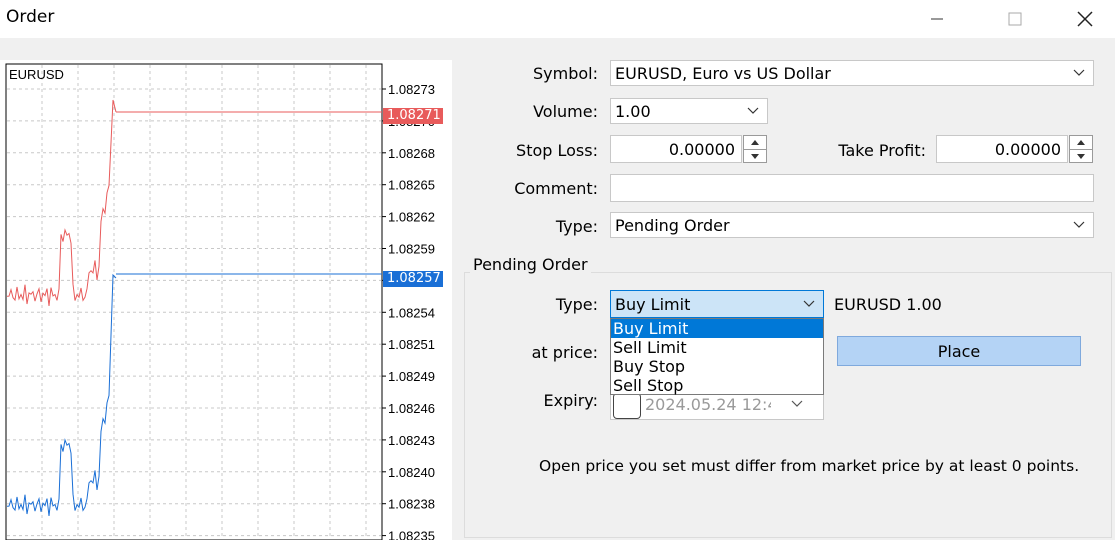 The width and height of the screenshot is (1115, 540). What do you see at coordinates (411, 185) in the screenshot?
I see `tick-label: 1.08265` at bounding box center [411, 185].